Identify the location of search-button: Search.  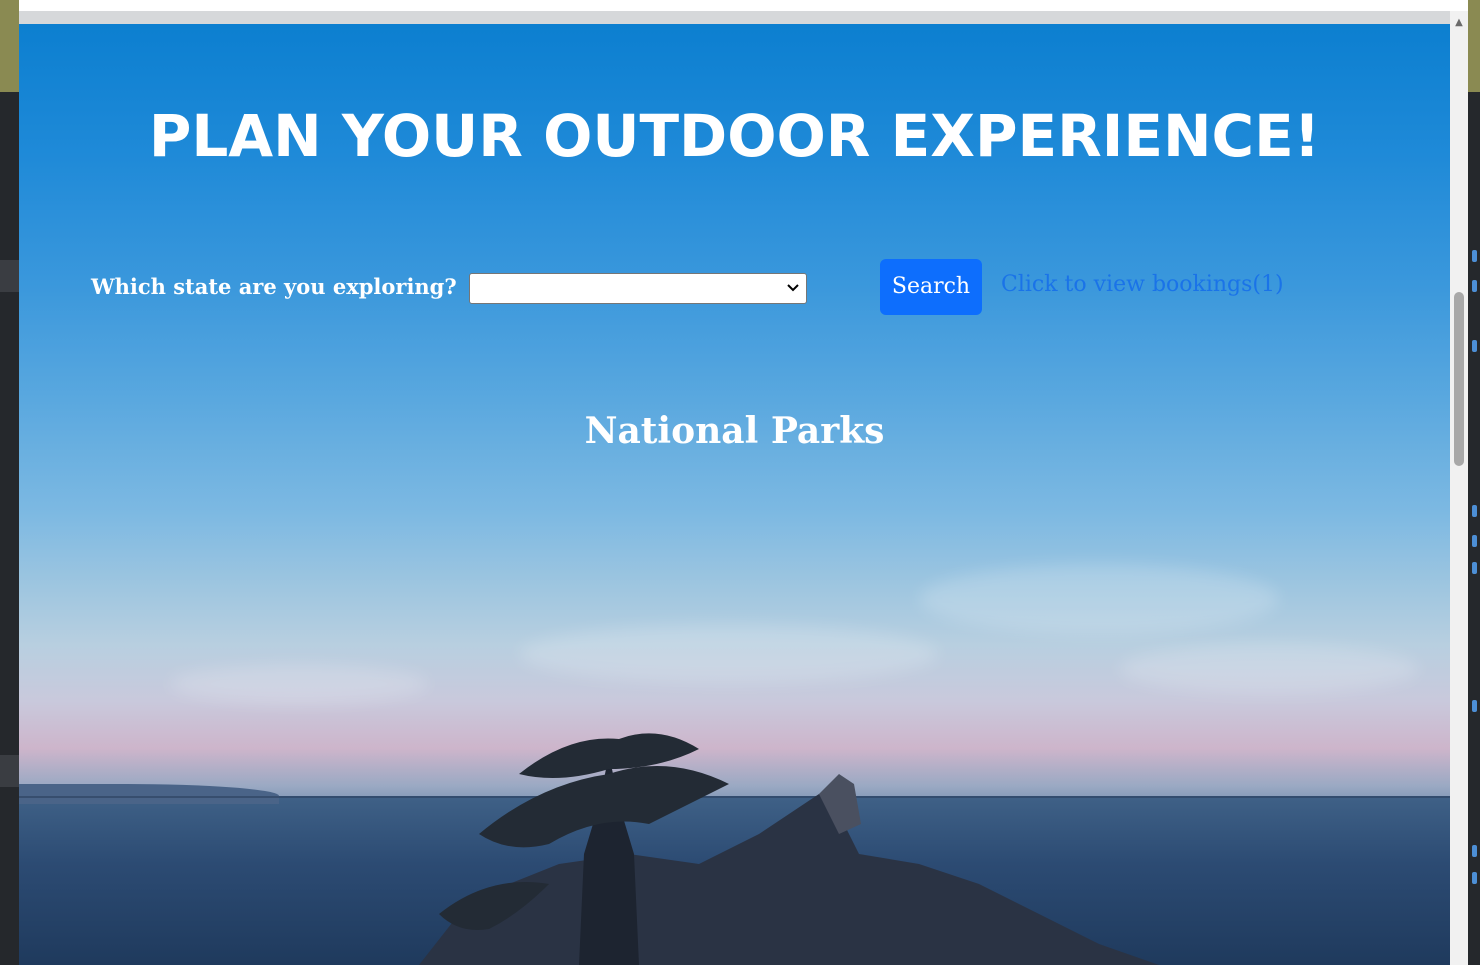
(931, 287).